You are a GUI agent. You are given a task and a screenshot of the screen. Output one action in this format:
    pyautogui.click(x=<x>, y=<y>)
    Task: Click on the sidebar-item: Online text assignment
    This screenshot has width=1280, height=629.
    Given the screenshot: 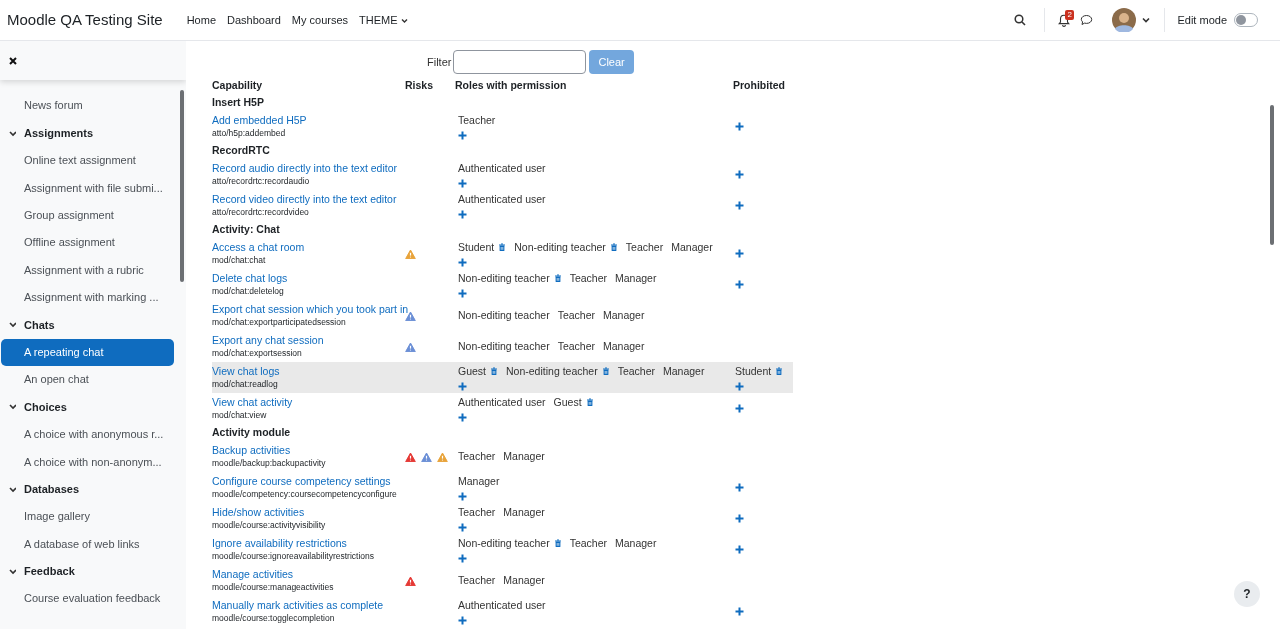 What is the action you would take?
    pyautogui.click(x=87, y=160)
    